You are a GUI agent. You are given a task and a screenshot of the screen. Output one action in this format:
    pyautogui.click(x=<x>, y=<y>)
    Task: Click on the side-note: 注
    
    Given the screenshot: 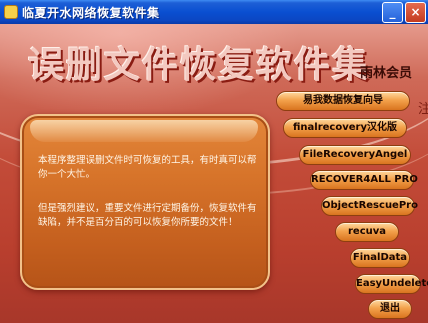 What is the action you would take?
    pyautogui.click(x=423, y=109)
    